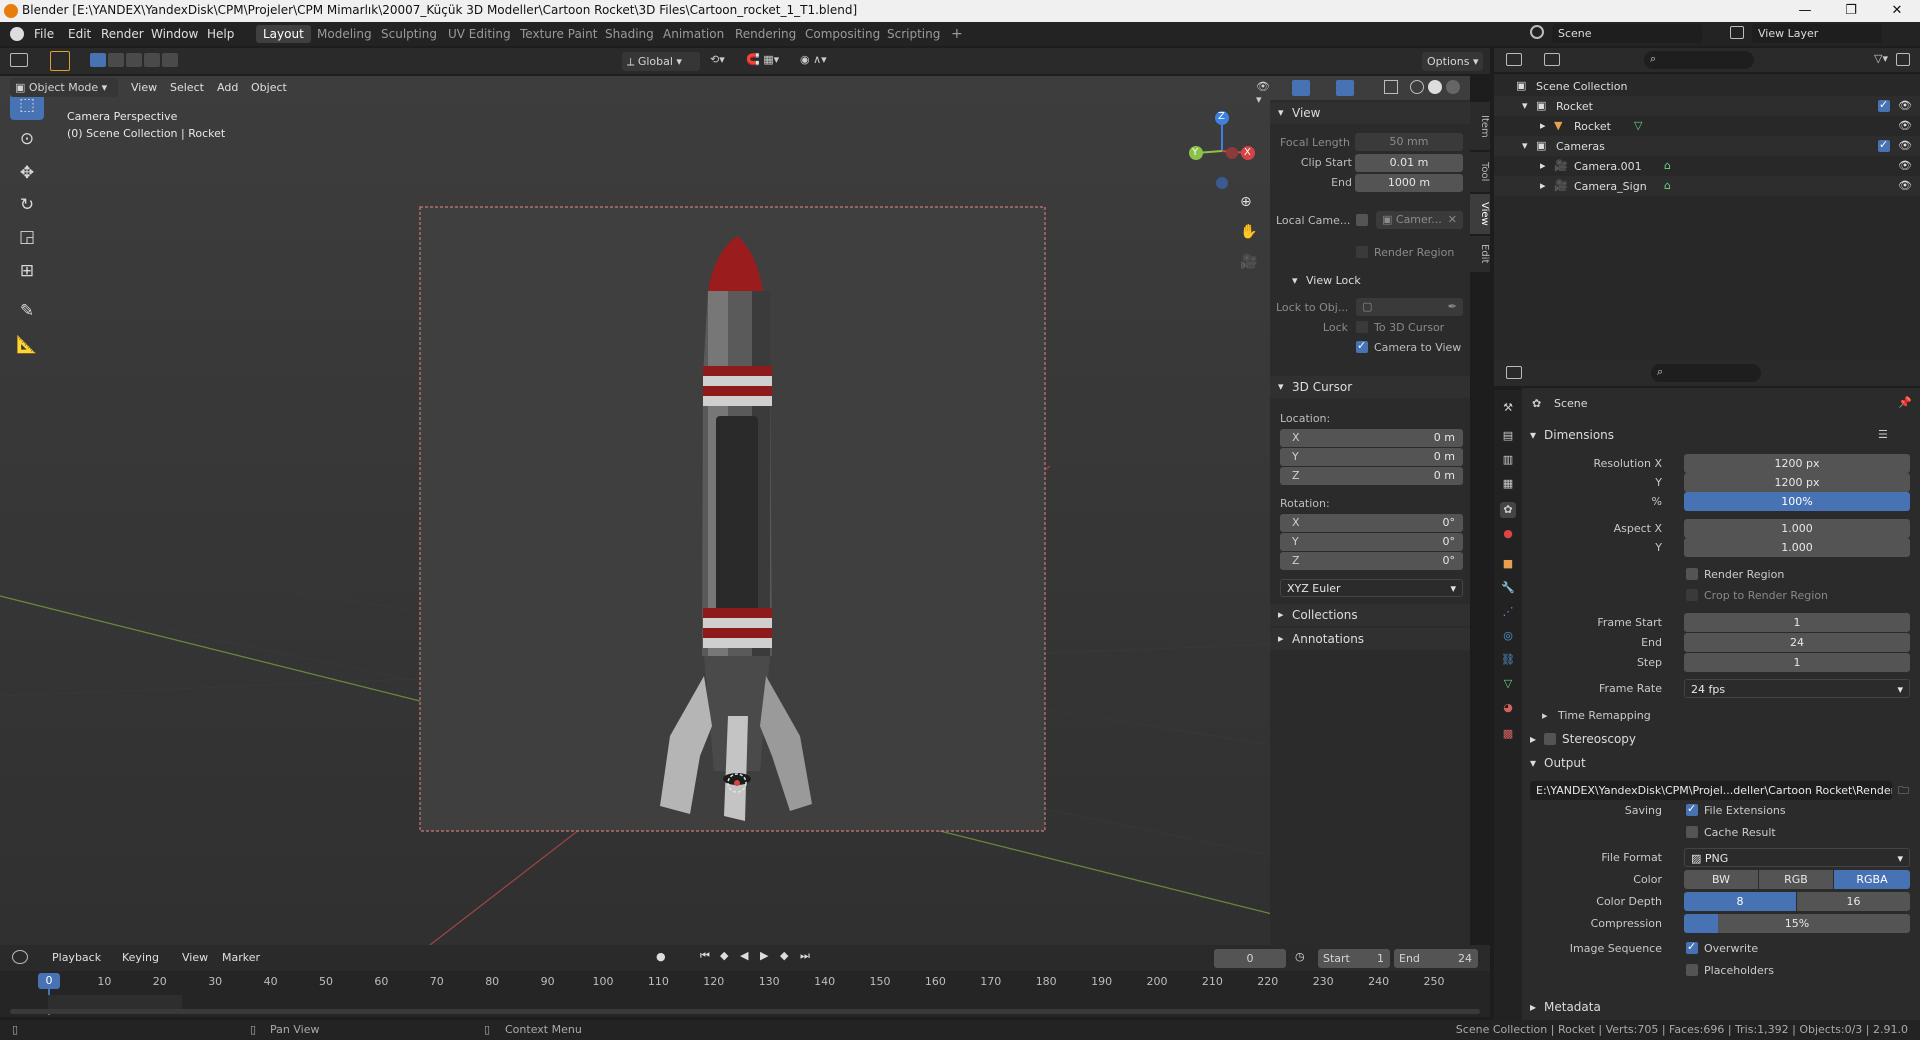  I want to click on xray-icon, so click(1391, 87).